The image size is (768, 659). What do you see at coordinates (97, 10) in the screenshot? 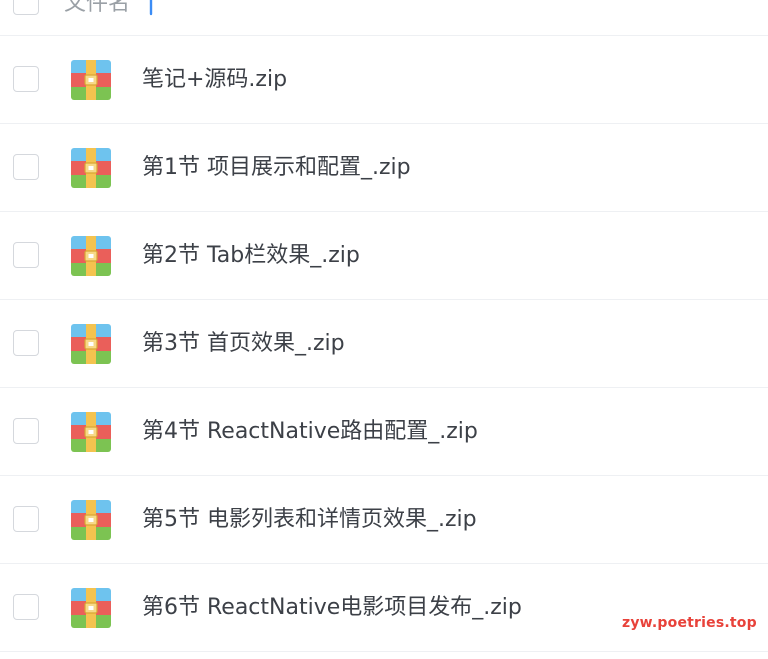
I see `column-header-filename: 文件名` at bounding box center [97, 10].